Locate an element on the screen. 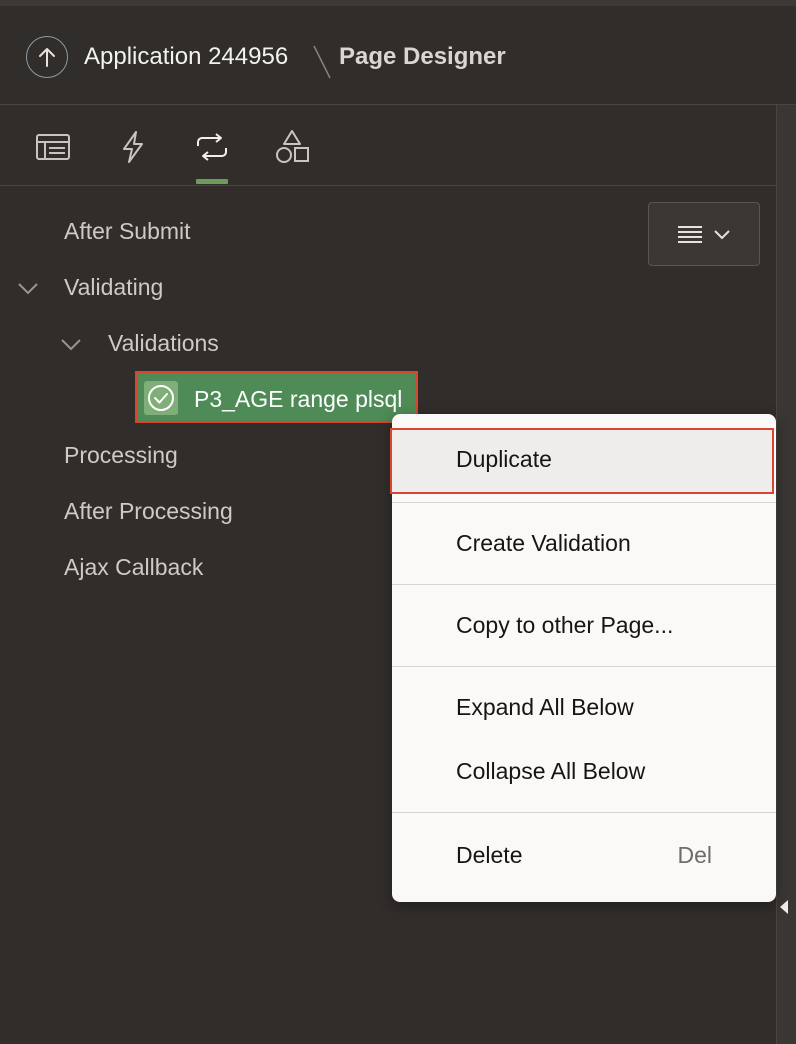 The height and width of the screenshot is (1044, 796). tree-node-after-processing: After Processing is located at coordinates (148, 511).